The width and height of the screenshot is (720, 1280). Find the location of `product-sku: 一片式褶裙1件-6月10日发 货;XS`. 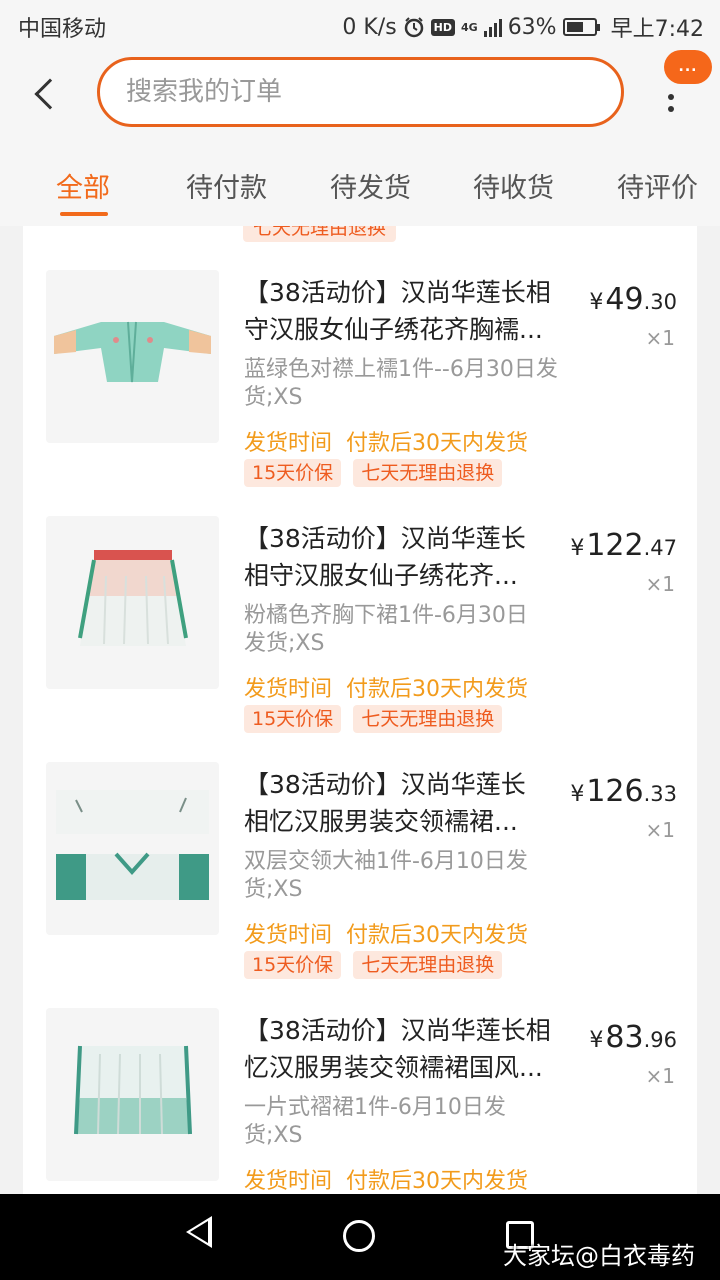

product-sku: 一片式褶裙1件-6月10日发 货;XS is located at coordinates (375, 1121).